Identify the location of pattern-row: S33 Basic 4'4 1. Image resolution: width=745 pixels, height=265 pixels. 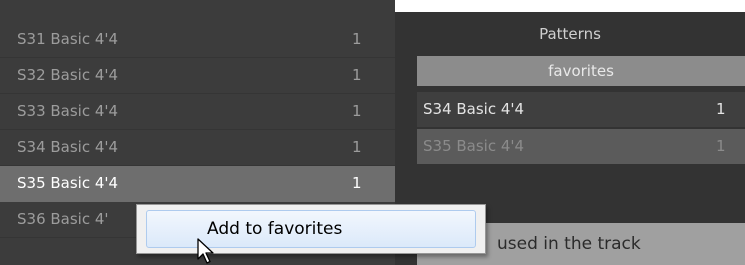
(197, 112).